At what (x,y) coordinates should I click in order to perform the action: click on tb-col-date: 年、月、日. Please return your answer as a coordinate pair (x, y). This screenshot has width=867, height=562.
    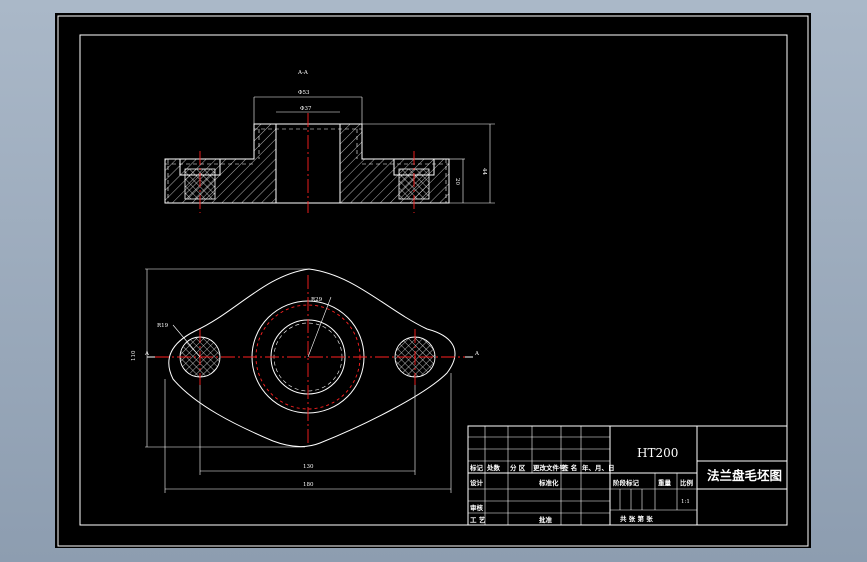
    Looking at the image, I should click on (598, 467).